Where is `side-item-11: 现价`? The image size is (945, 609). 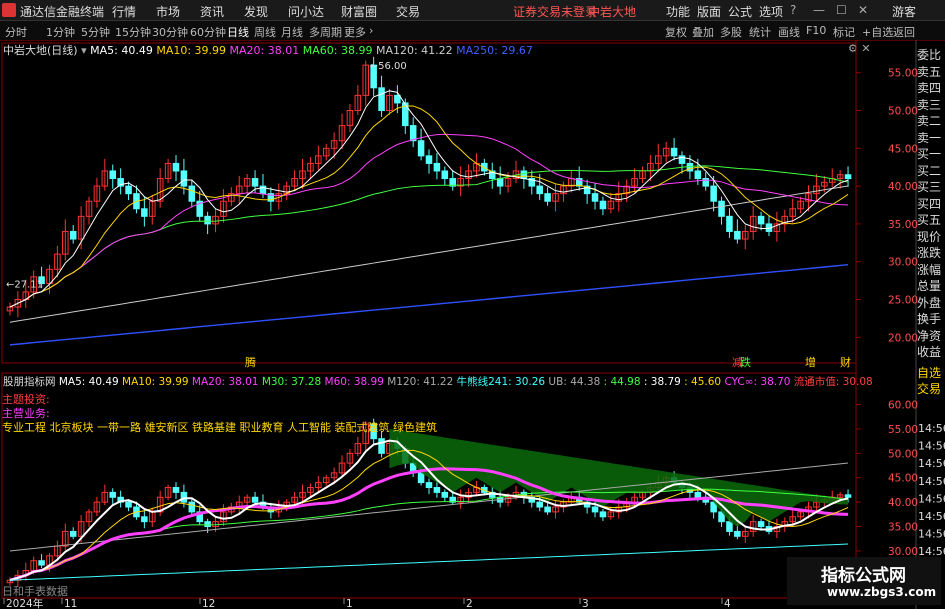 side-item-11: 现价 is located at coordinates (931, 237).